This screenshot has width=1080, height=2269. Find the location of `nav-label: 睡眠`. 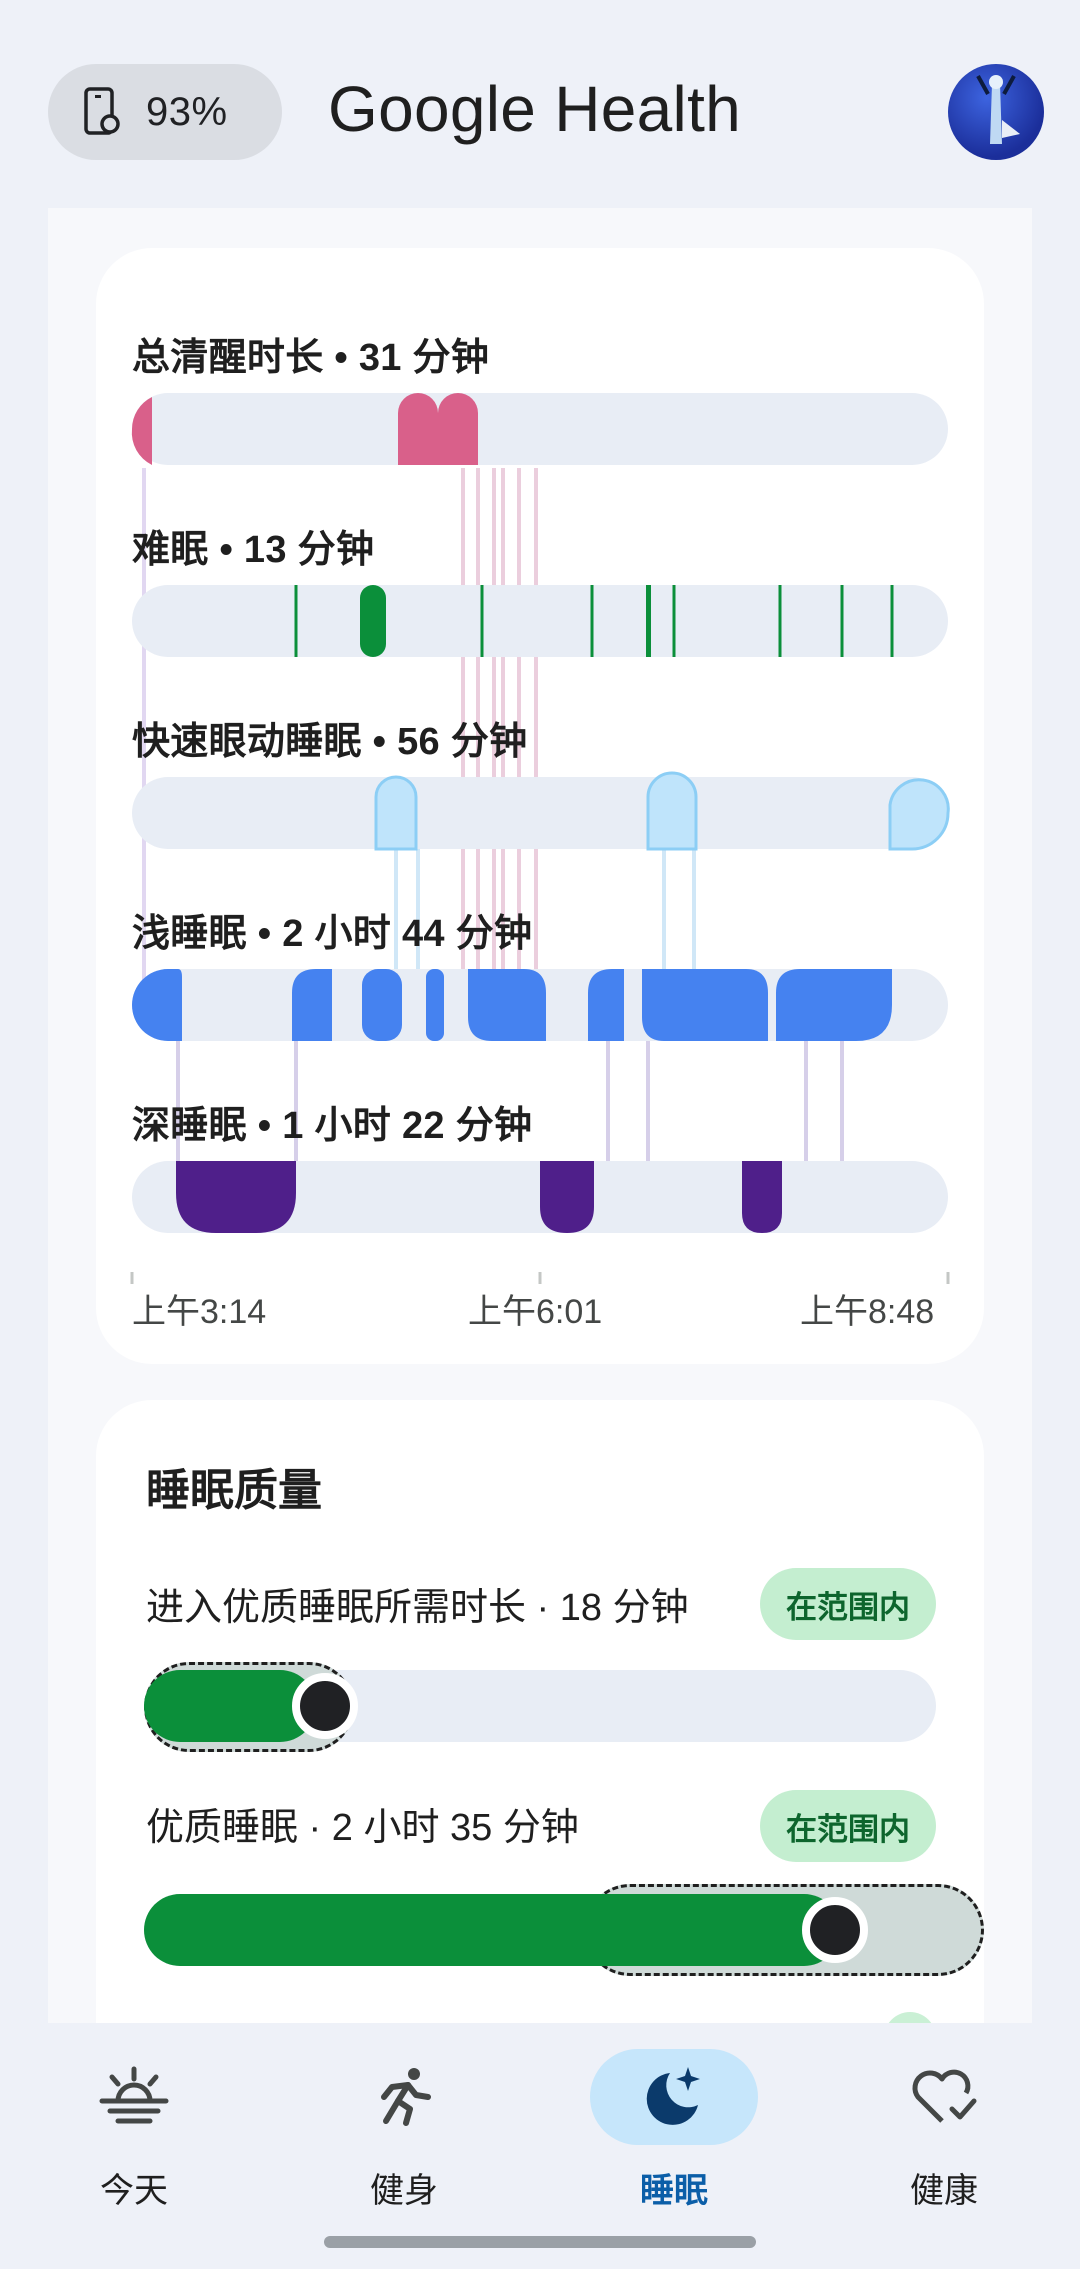

nav-label: 睡眠 is located at coordinates (674, 2191).